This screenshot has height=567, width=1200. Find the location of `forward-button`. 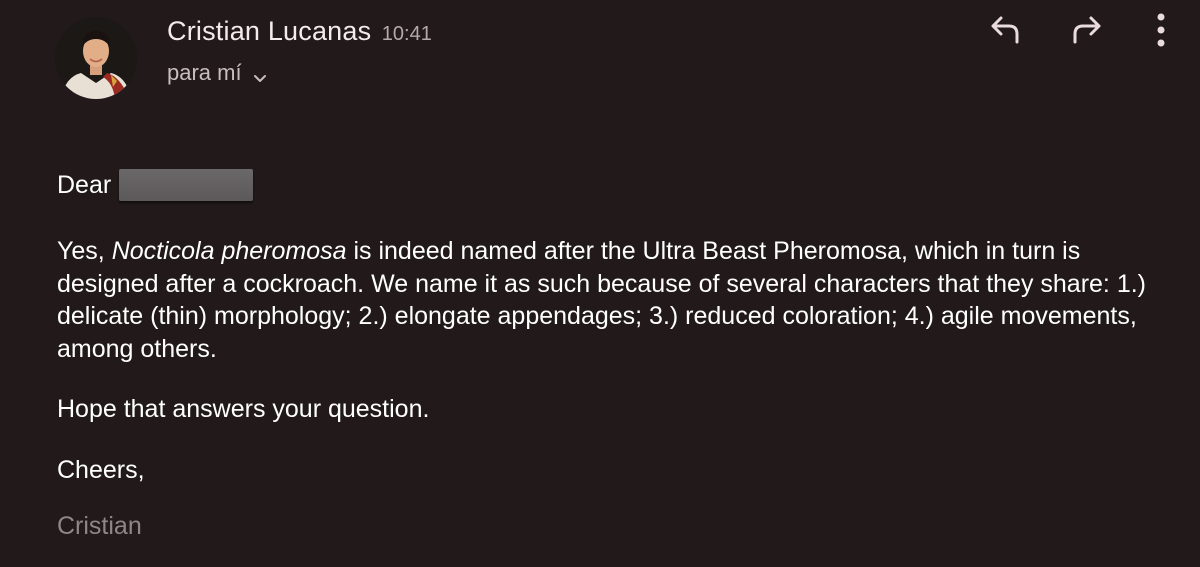

forward-button is located at coordinates (1087, 32).